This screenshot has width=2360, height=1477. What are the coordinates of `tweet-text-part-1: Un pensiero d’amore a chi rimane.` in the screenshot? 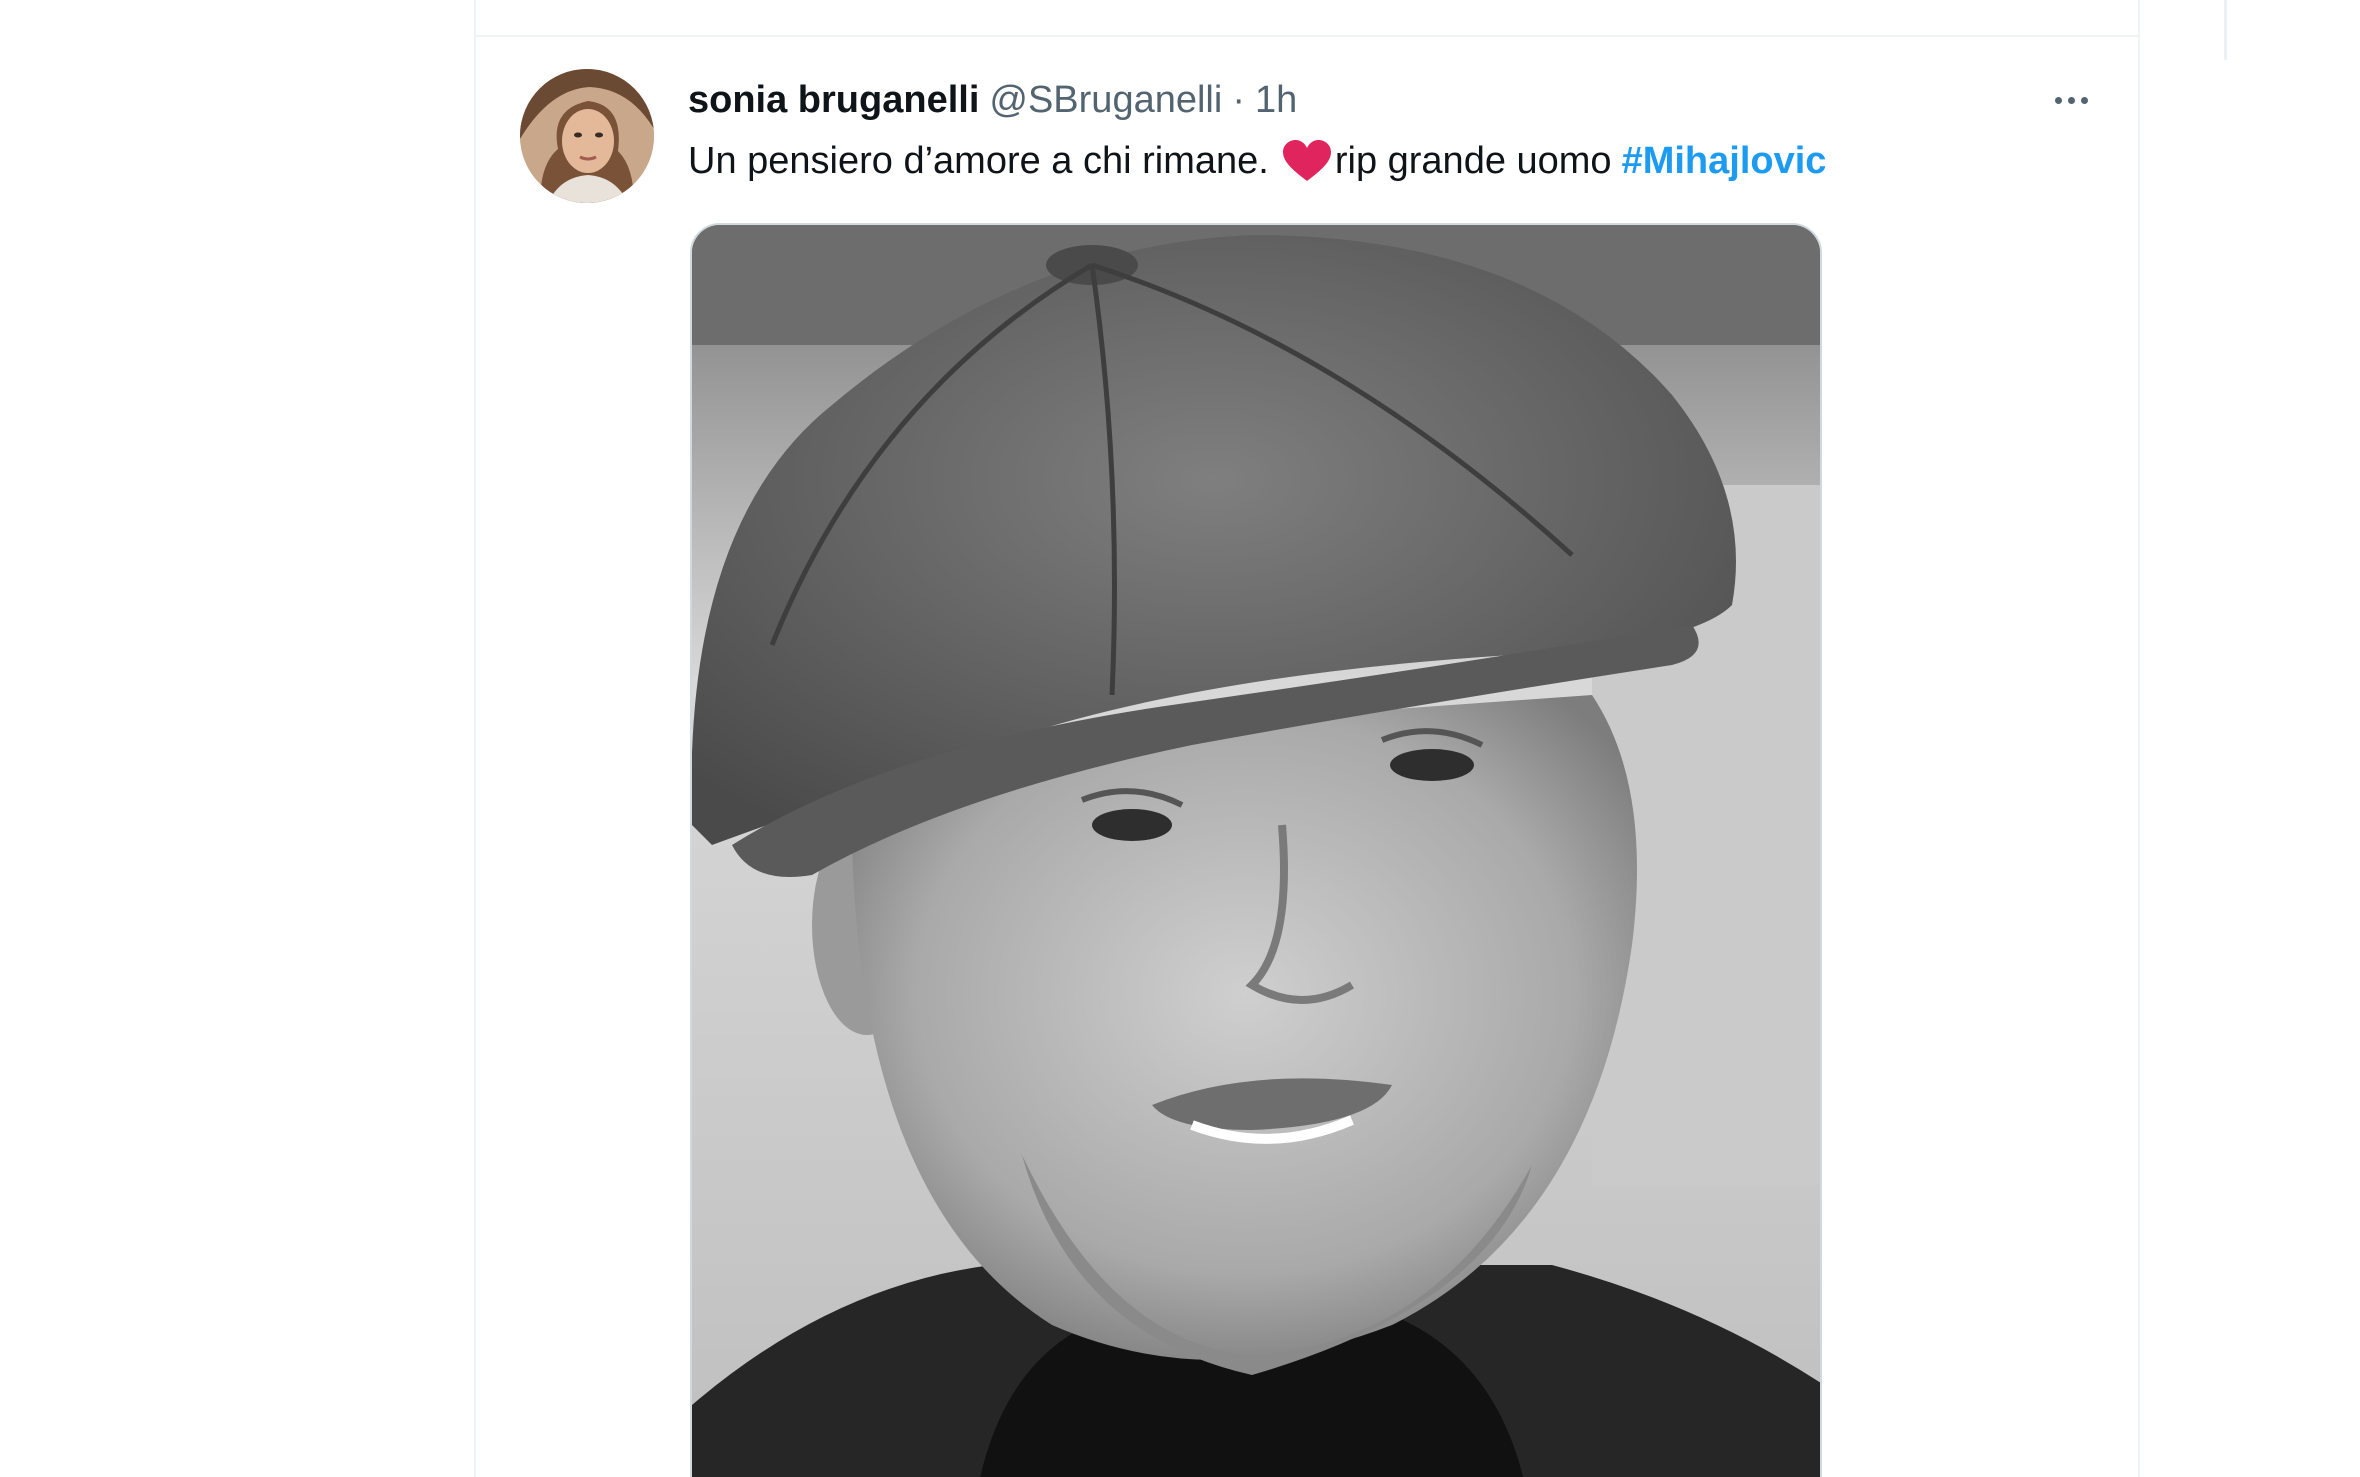 It's located at (978, 160).